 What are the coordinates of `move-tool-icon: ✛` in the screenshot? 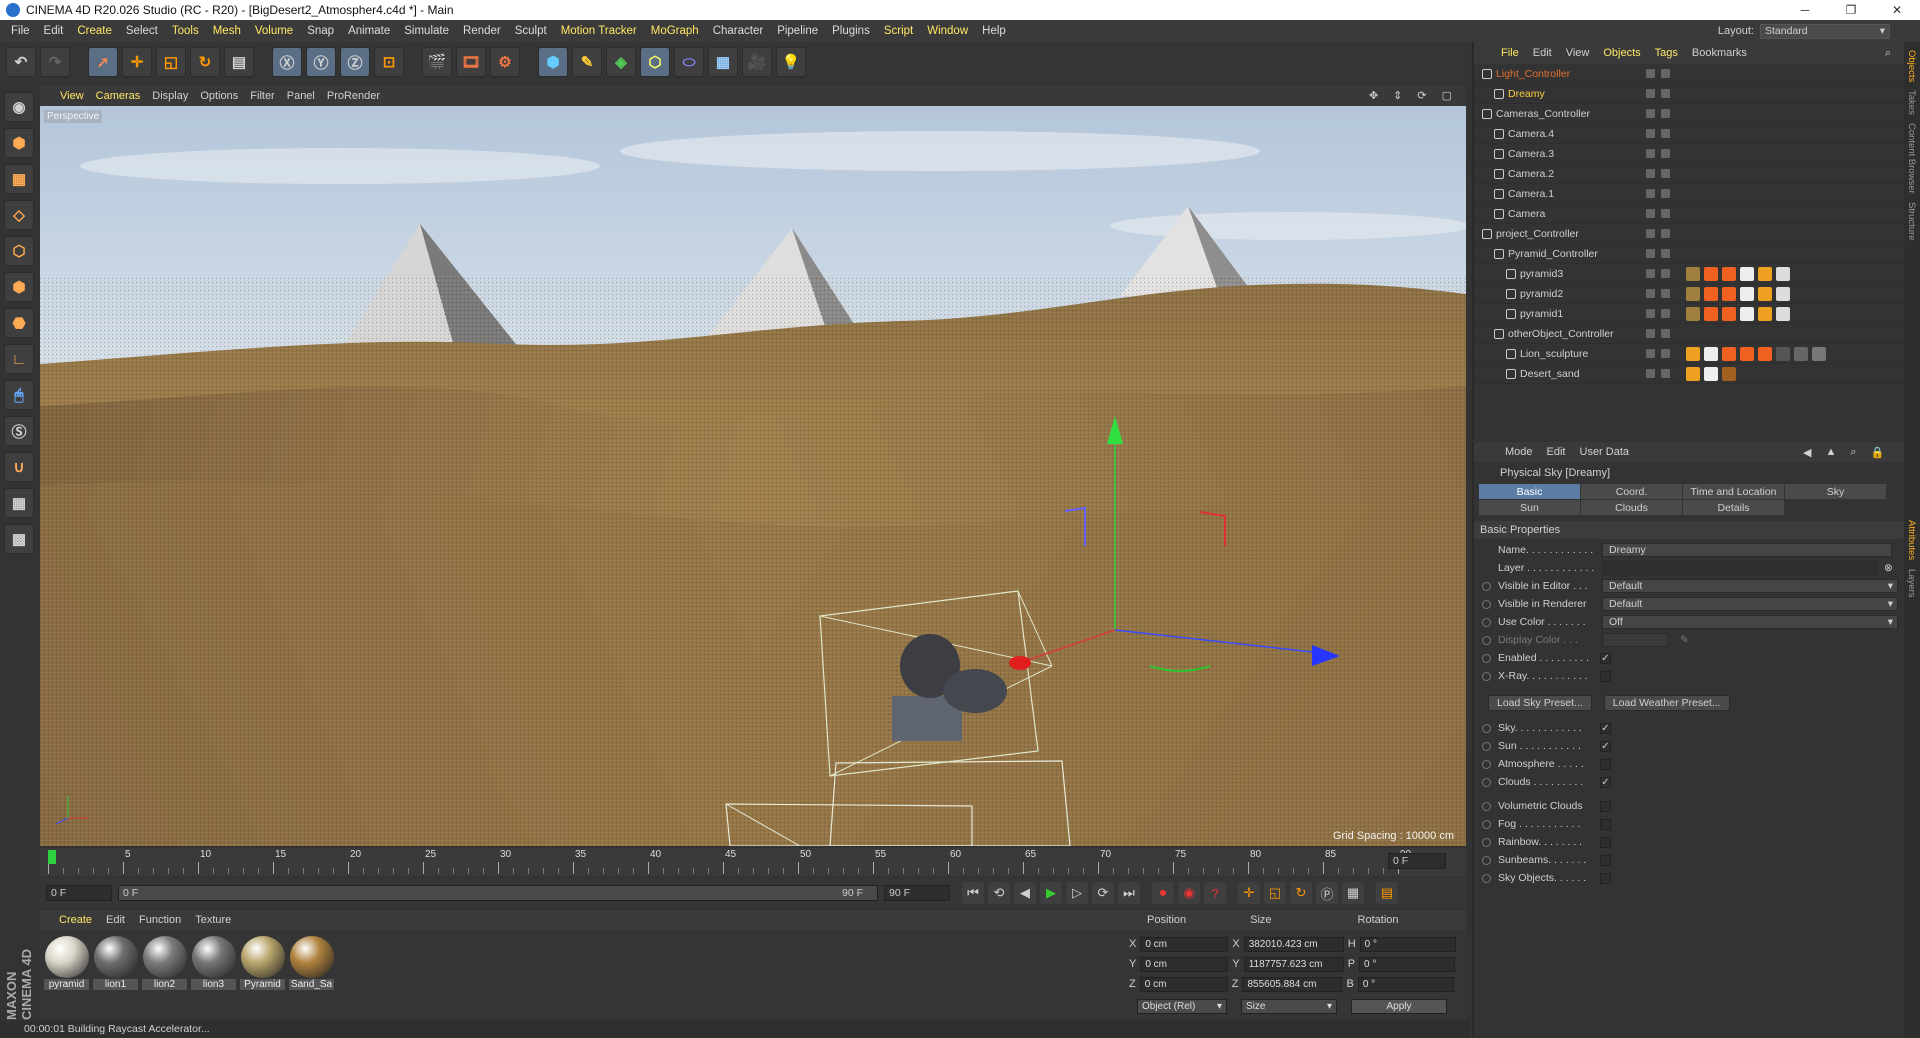 It's located at (137, 62).